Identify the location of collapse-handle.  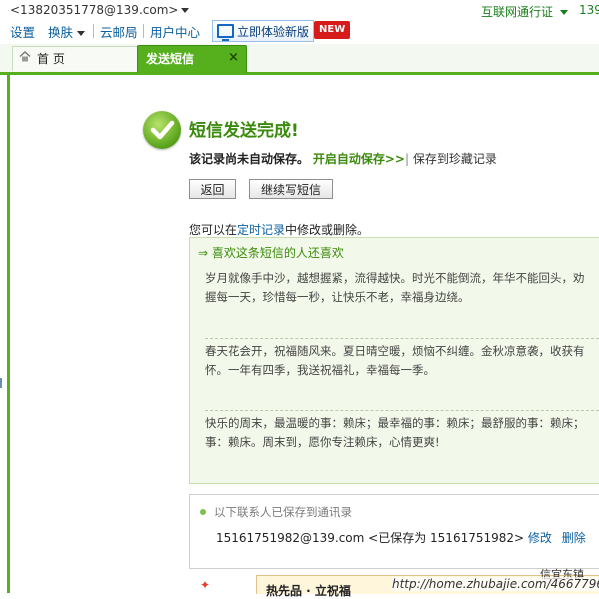
(4, 383).